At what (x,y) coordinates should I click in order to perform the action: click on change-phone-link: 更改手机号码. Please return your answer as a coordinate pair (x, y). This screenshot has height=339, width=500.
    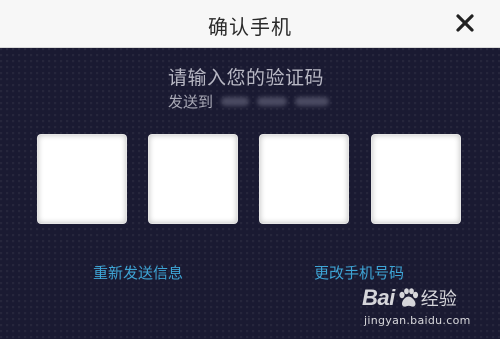
    Looking at the image, I should click on (359, 272).